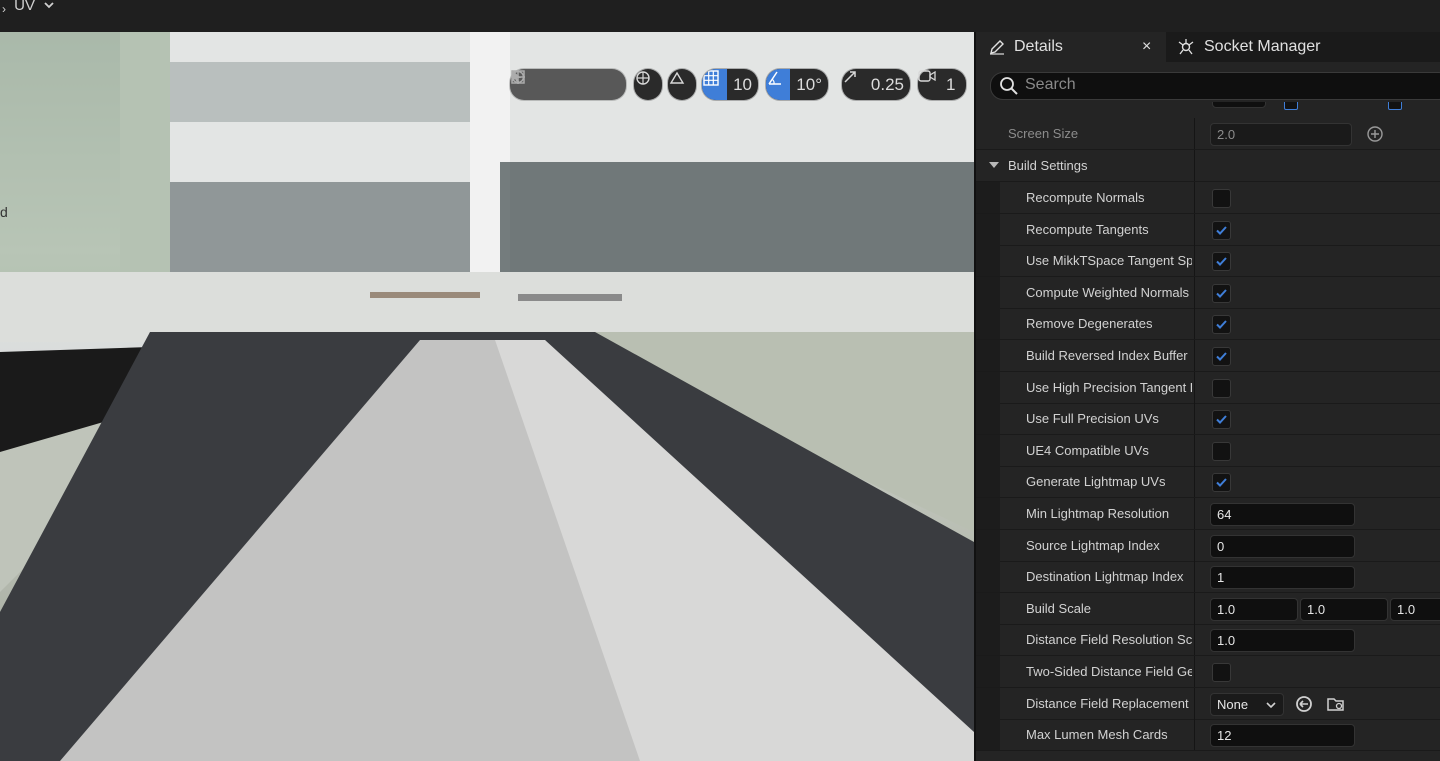 This screenshot has height=761, width=1440. I want to click on close-tab-button: ×, so click(1146, 47).